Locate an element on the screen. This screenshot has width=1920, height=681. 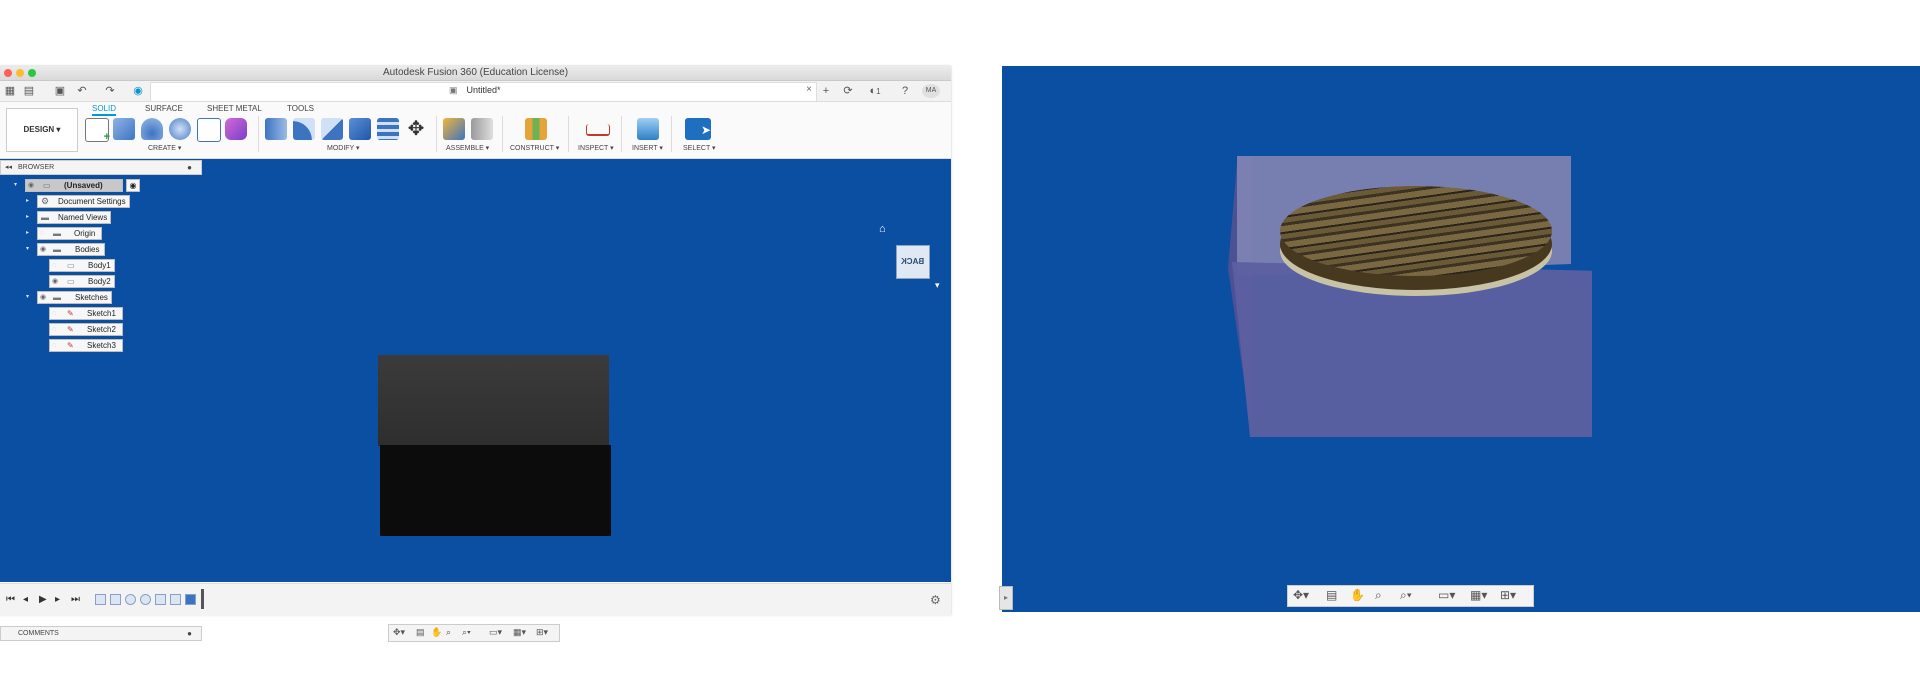
body-top-face is located at coordinates (493, 400).